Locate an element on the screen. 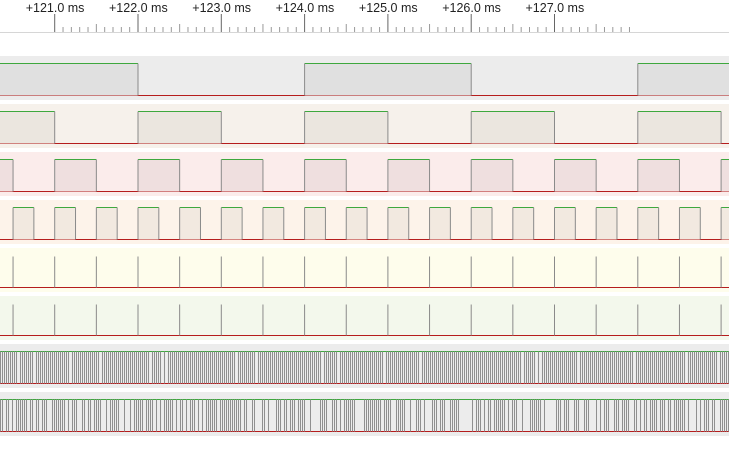 This screenshot has width=729, height=451. waveform-ch5 is located at coordinates (364, 320).